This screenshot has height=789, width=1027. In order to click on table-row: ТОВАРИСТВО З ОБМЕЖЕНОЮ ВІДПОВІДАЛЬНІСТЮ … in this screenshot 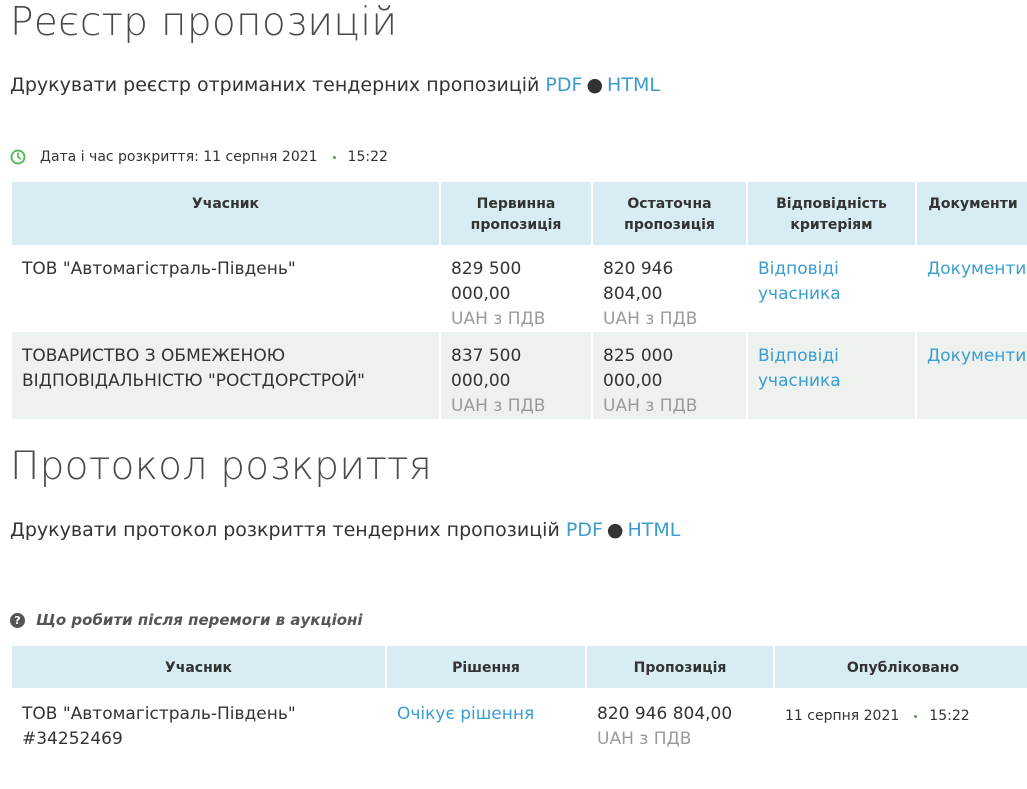, I will do `click(519, 375)`.